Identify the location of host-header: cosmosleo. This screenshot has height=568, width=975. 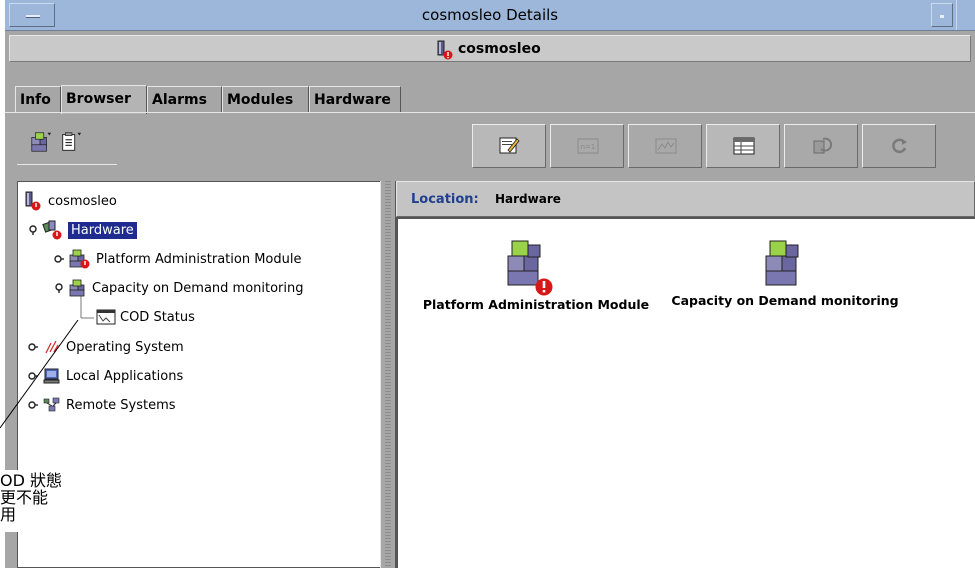
(490, 48).